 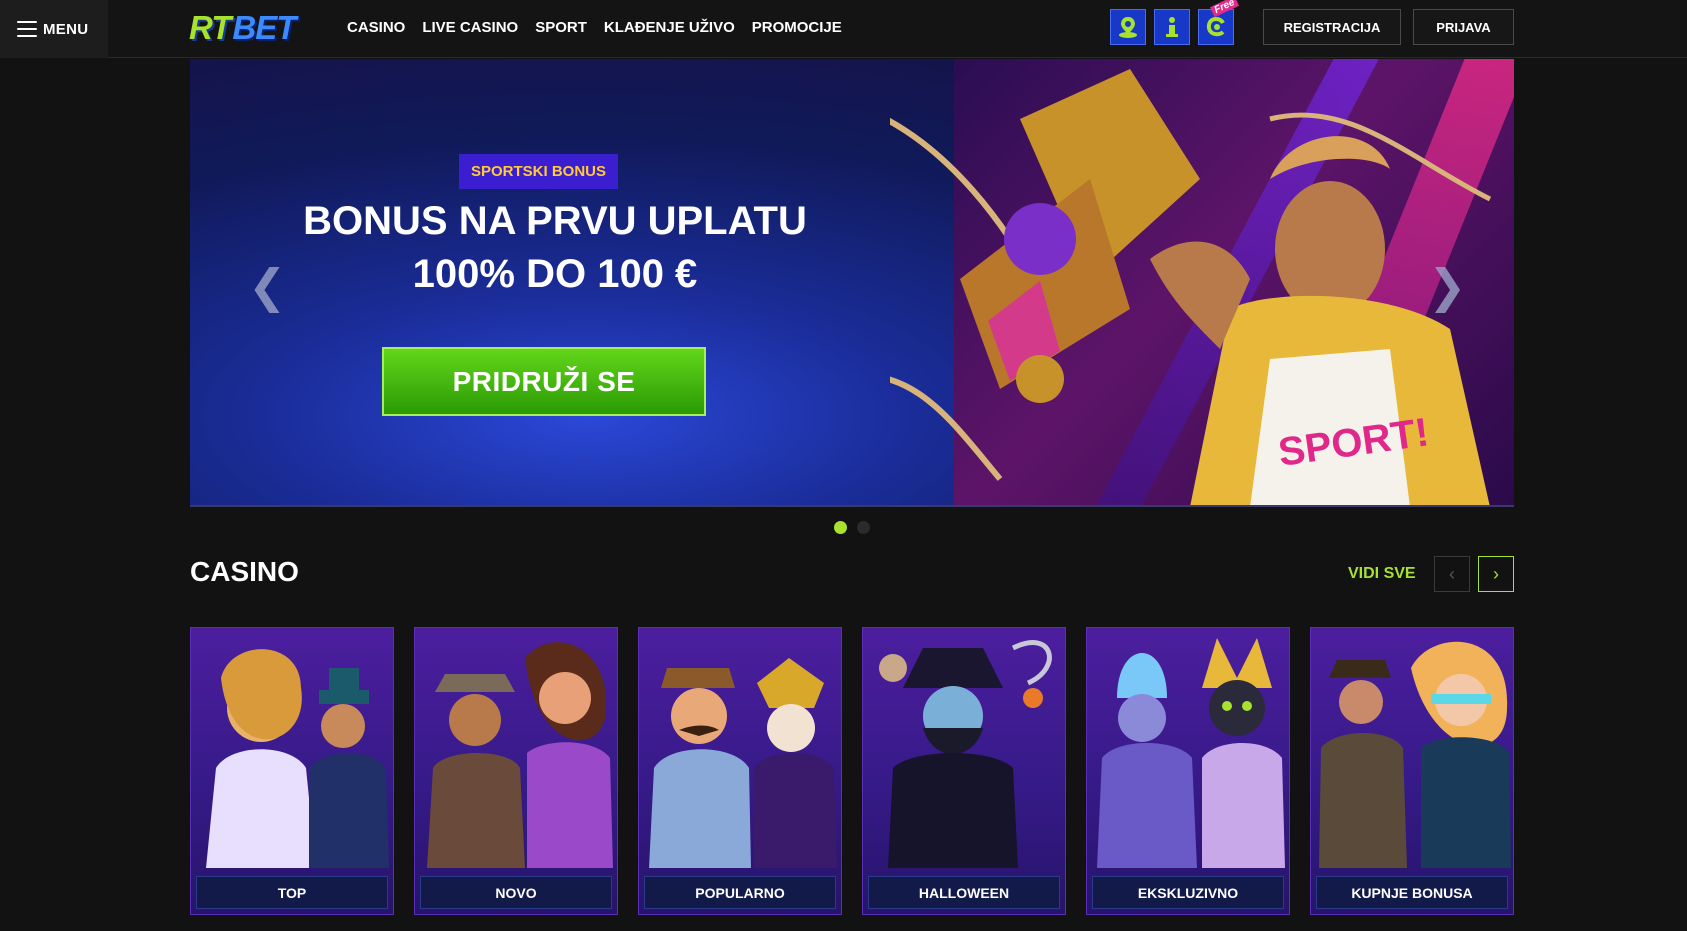 I want to click on category-label: TOP, so click(x=292, y=892).